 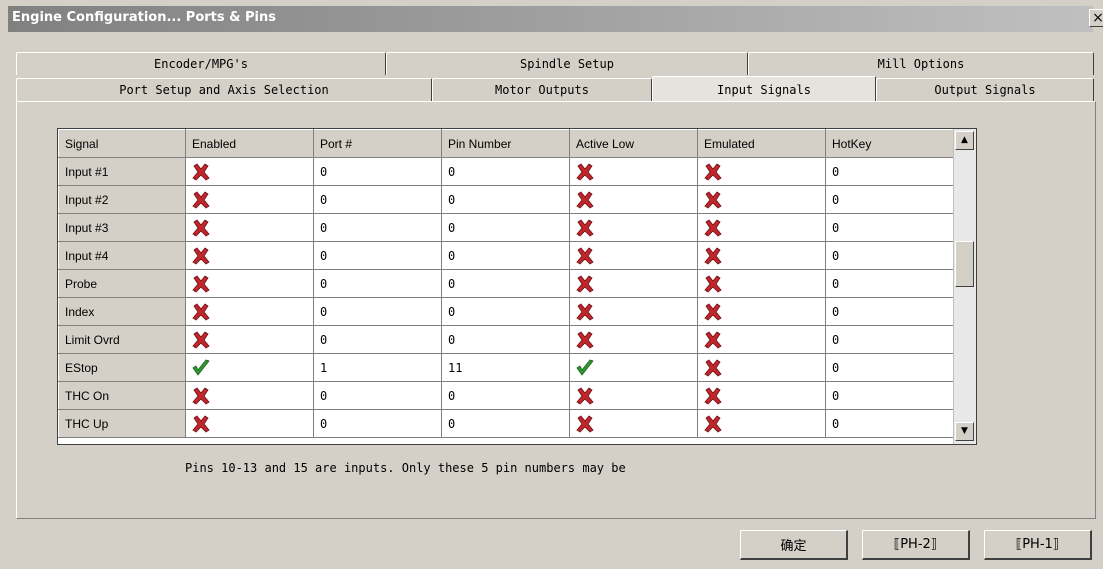 I want to click on tab-encoder-mpgs: Encoder/MPG's, so click(x=201, y=63).